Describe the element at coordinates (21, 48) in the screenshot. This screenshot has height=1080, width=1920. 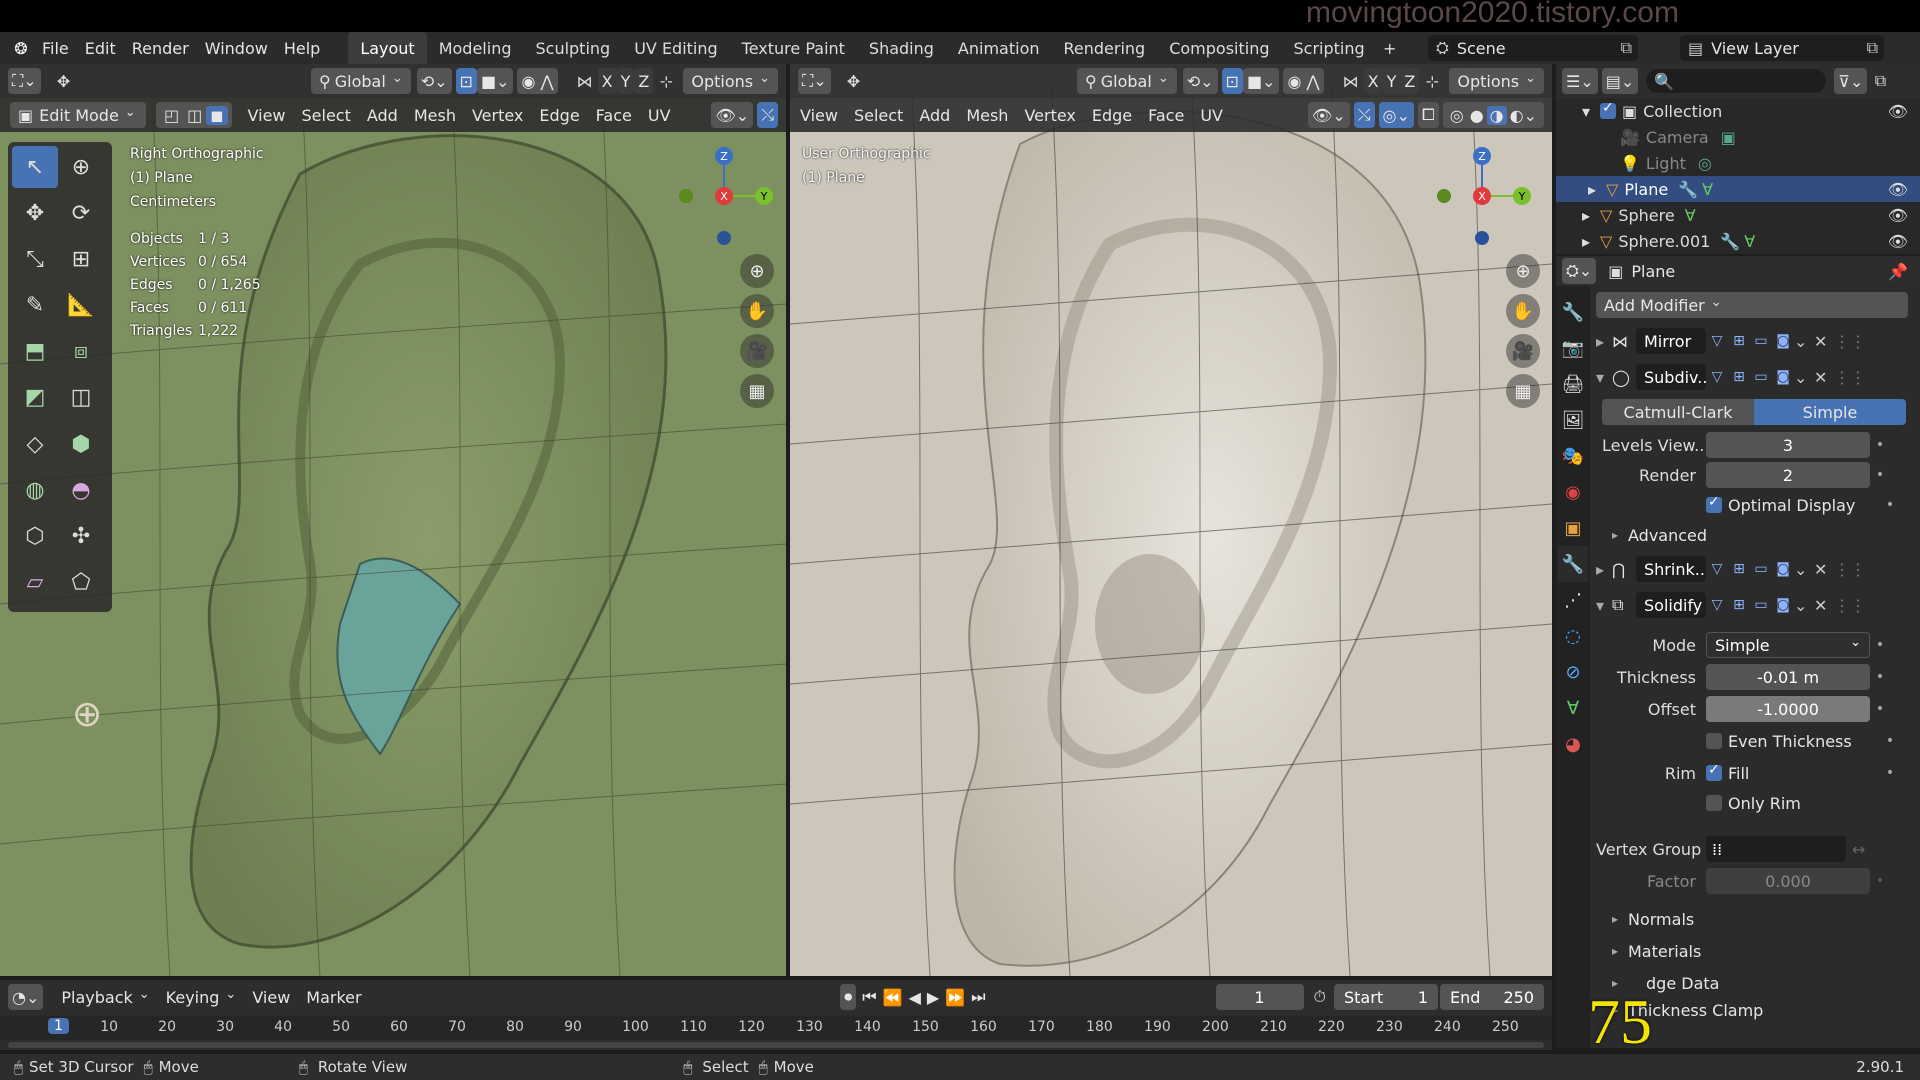
I see `blender-logo-icon: ❂` at that location.